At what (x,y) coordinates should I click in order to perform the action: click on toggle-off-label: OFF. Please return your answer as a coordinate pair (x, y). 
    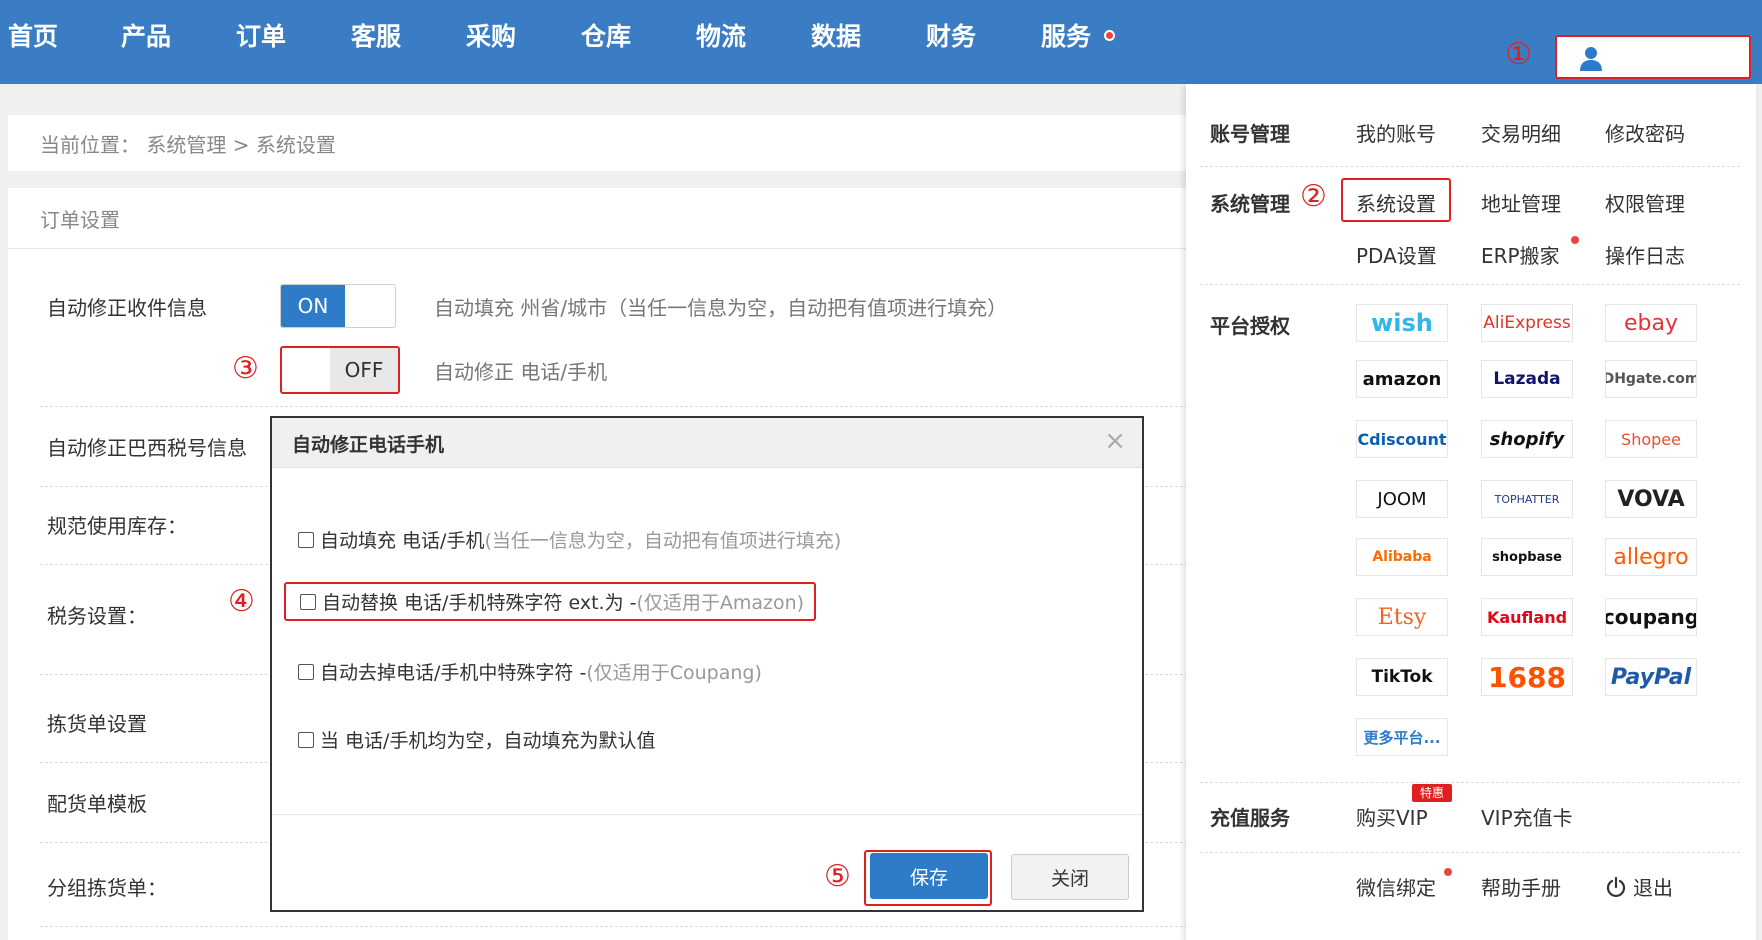
    Looking at the image, I should click on (364, 370).